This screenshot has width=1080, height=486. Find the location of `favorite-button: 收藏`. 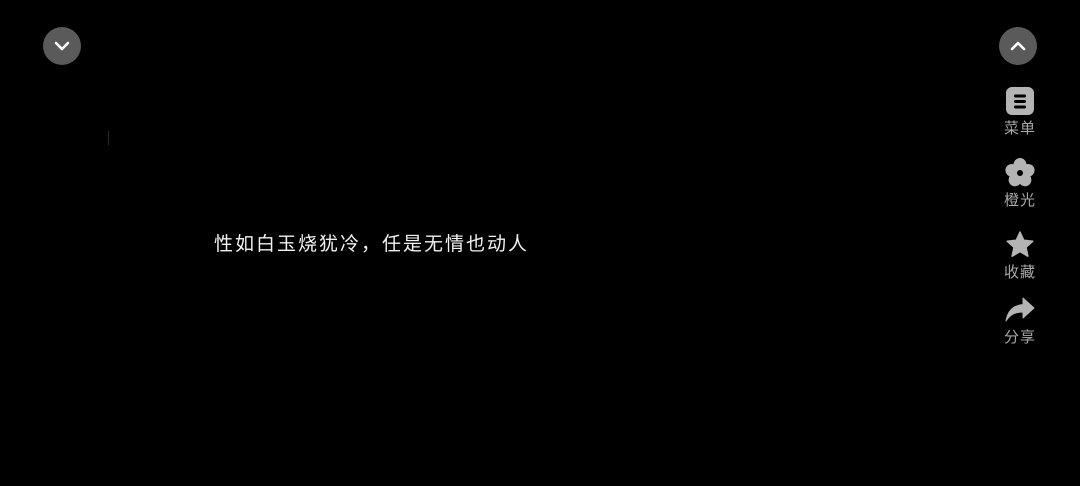

favorite-button: 收藏 is located at coordinates (1020, 258).